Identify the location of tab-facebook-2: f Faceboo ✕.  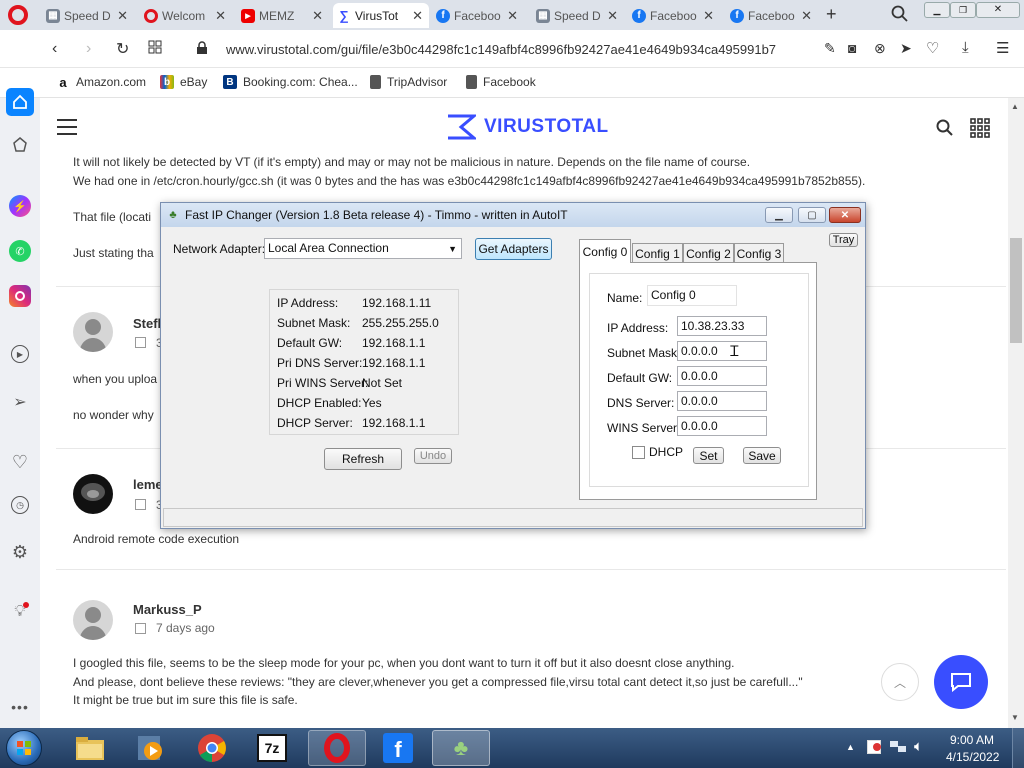
(674, 15).